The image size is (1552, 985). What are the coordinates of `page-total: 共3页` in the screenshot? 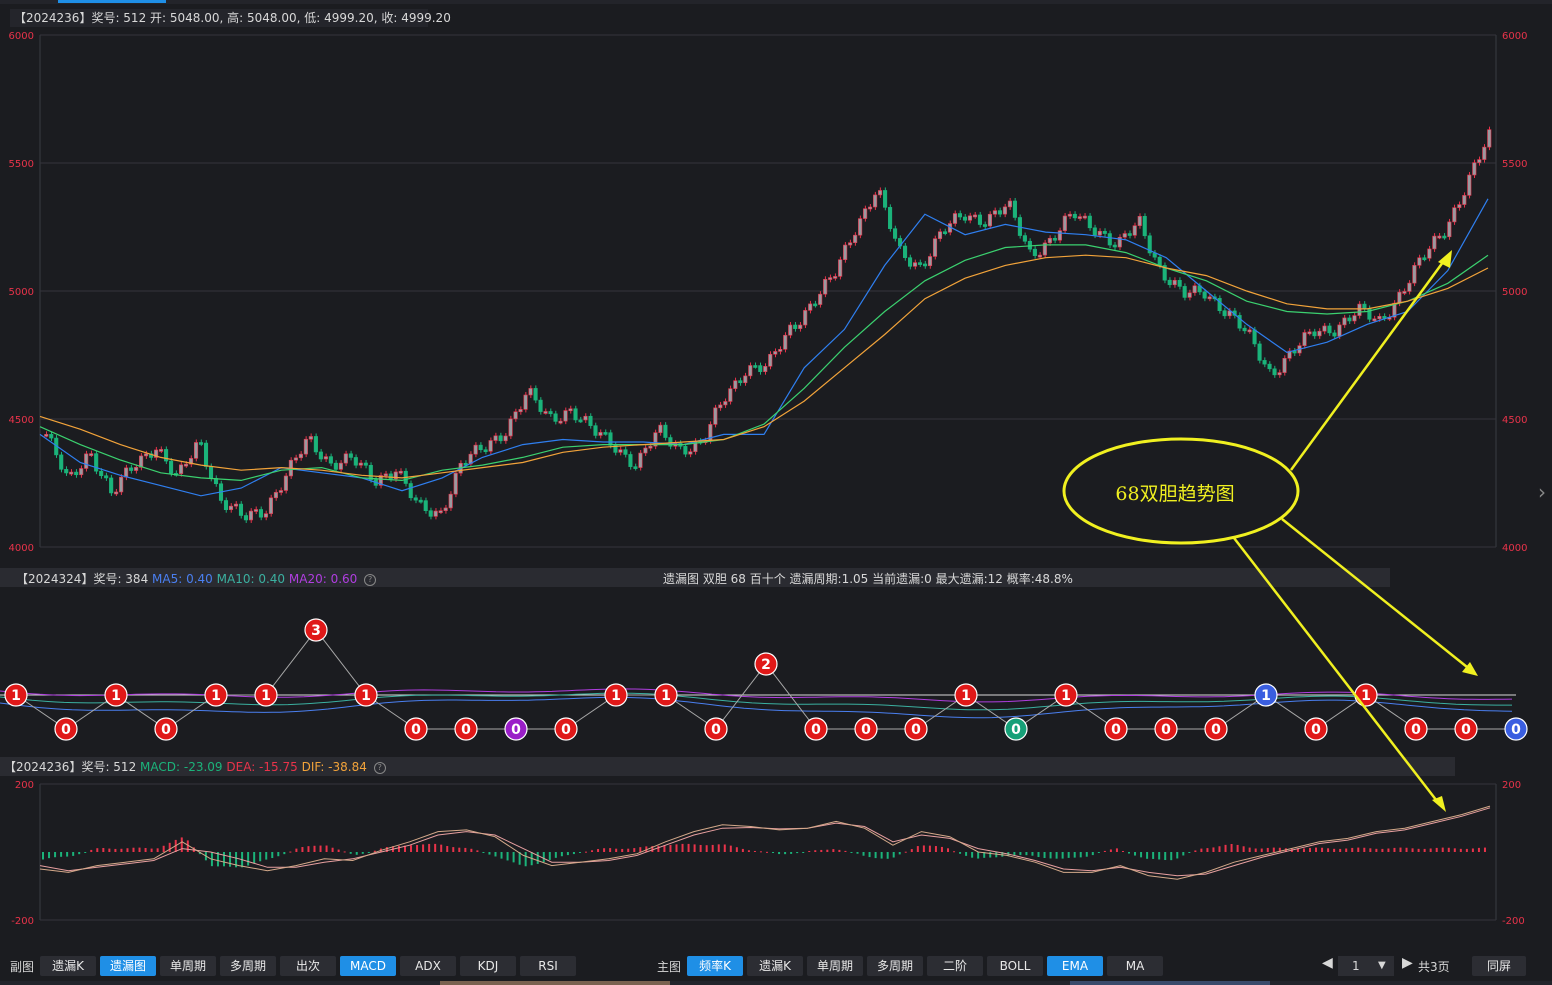 It's located at (1434, 967).